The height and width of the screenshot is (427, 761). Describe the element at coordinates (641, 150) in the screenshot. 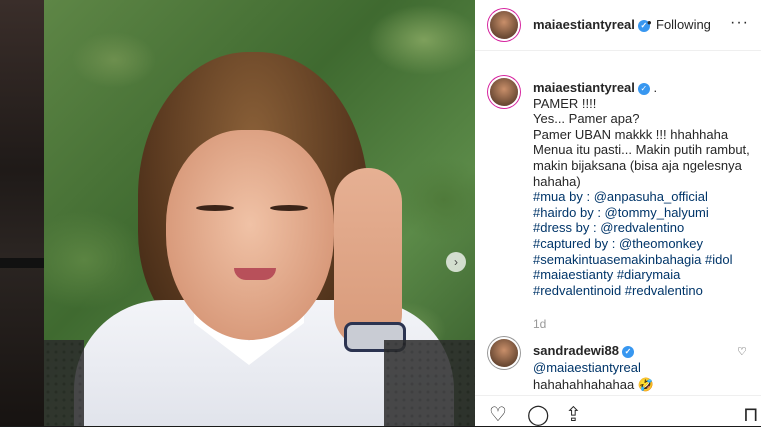

I see `caption-line: Menua itu pasti... Makin putih rambut,` at that location.